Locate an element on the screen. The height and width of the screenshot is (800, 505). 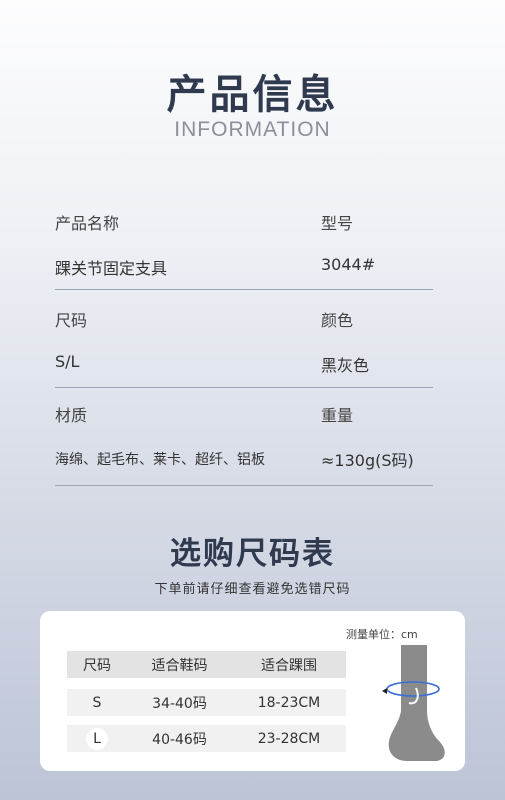
row-size: S is located at coordinates (97, 702).